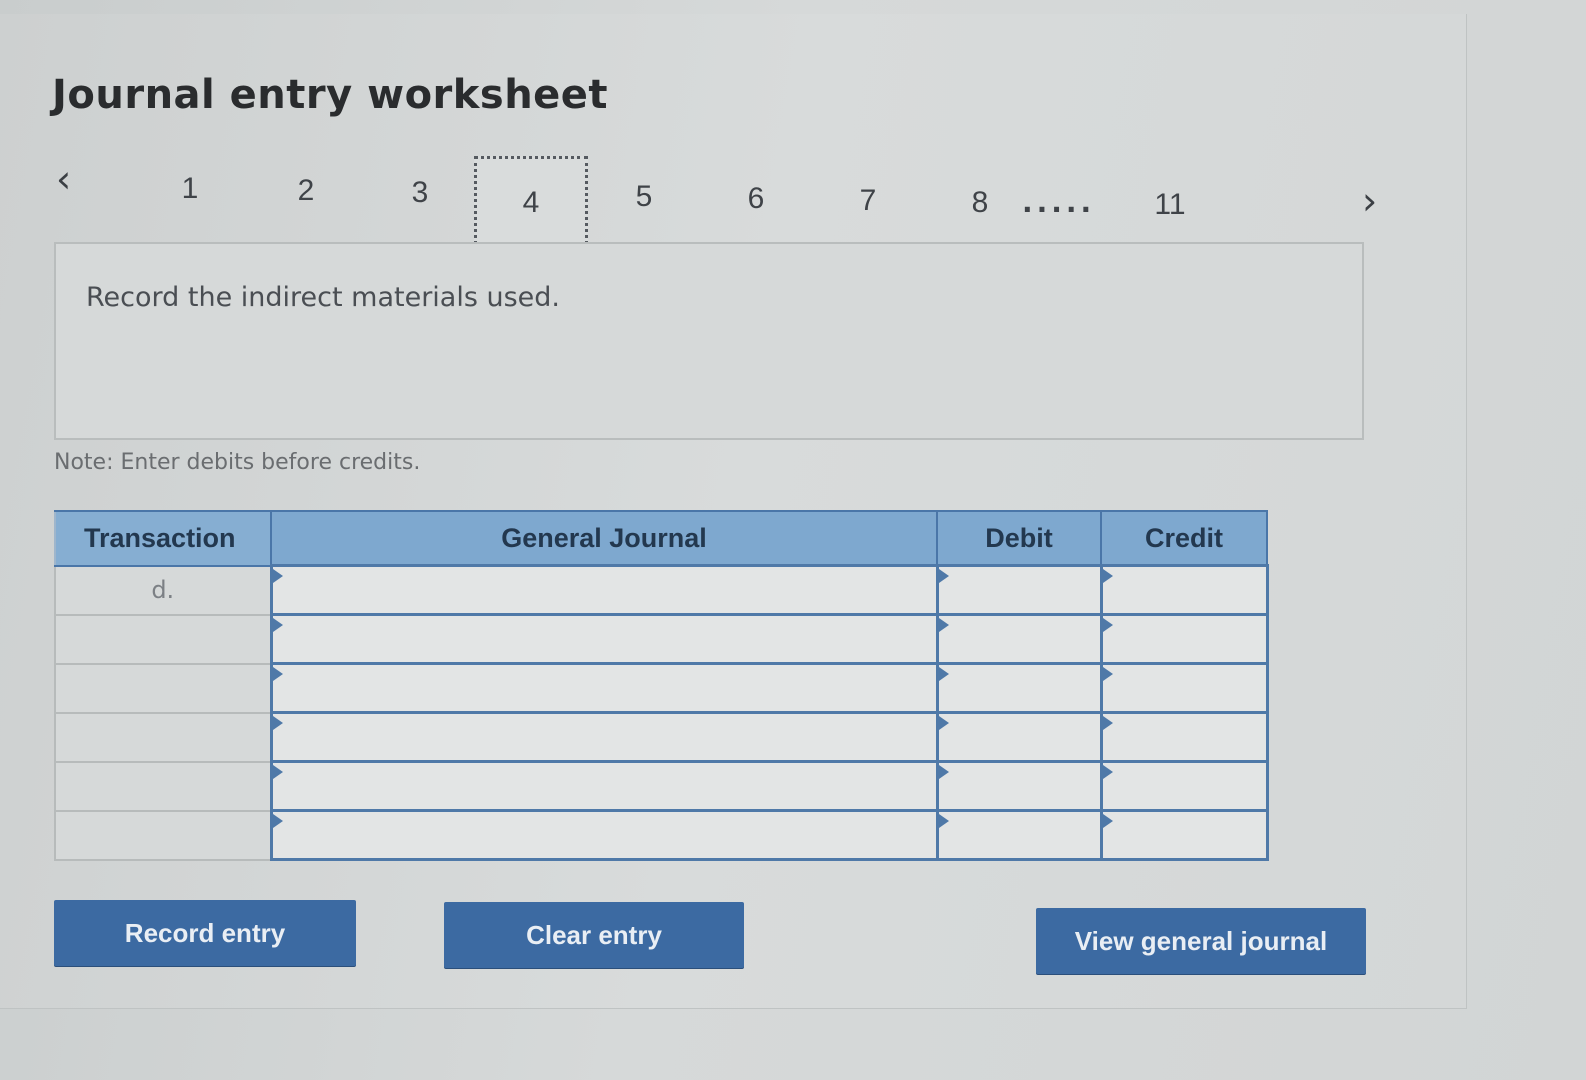 This screenshot has width=1586, height=1080. What do you see at coordinates (1369, 201) in the screenshot?
I see `chevron-right-icon: ›` at bounding box center [1369, 201].